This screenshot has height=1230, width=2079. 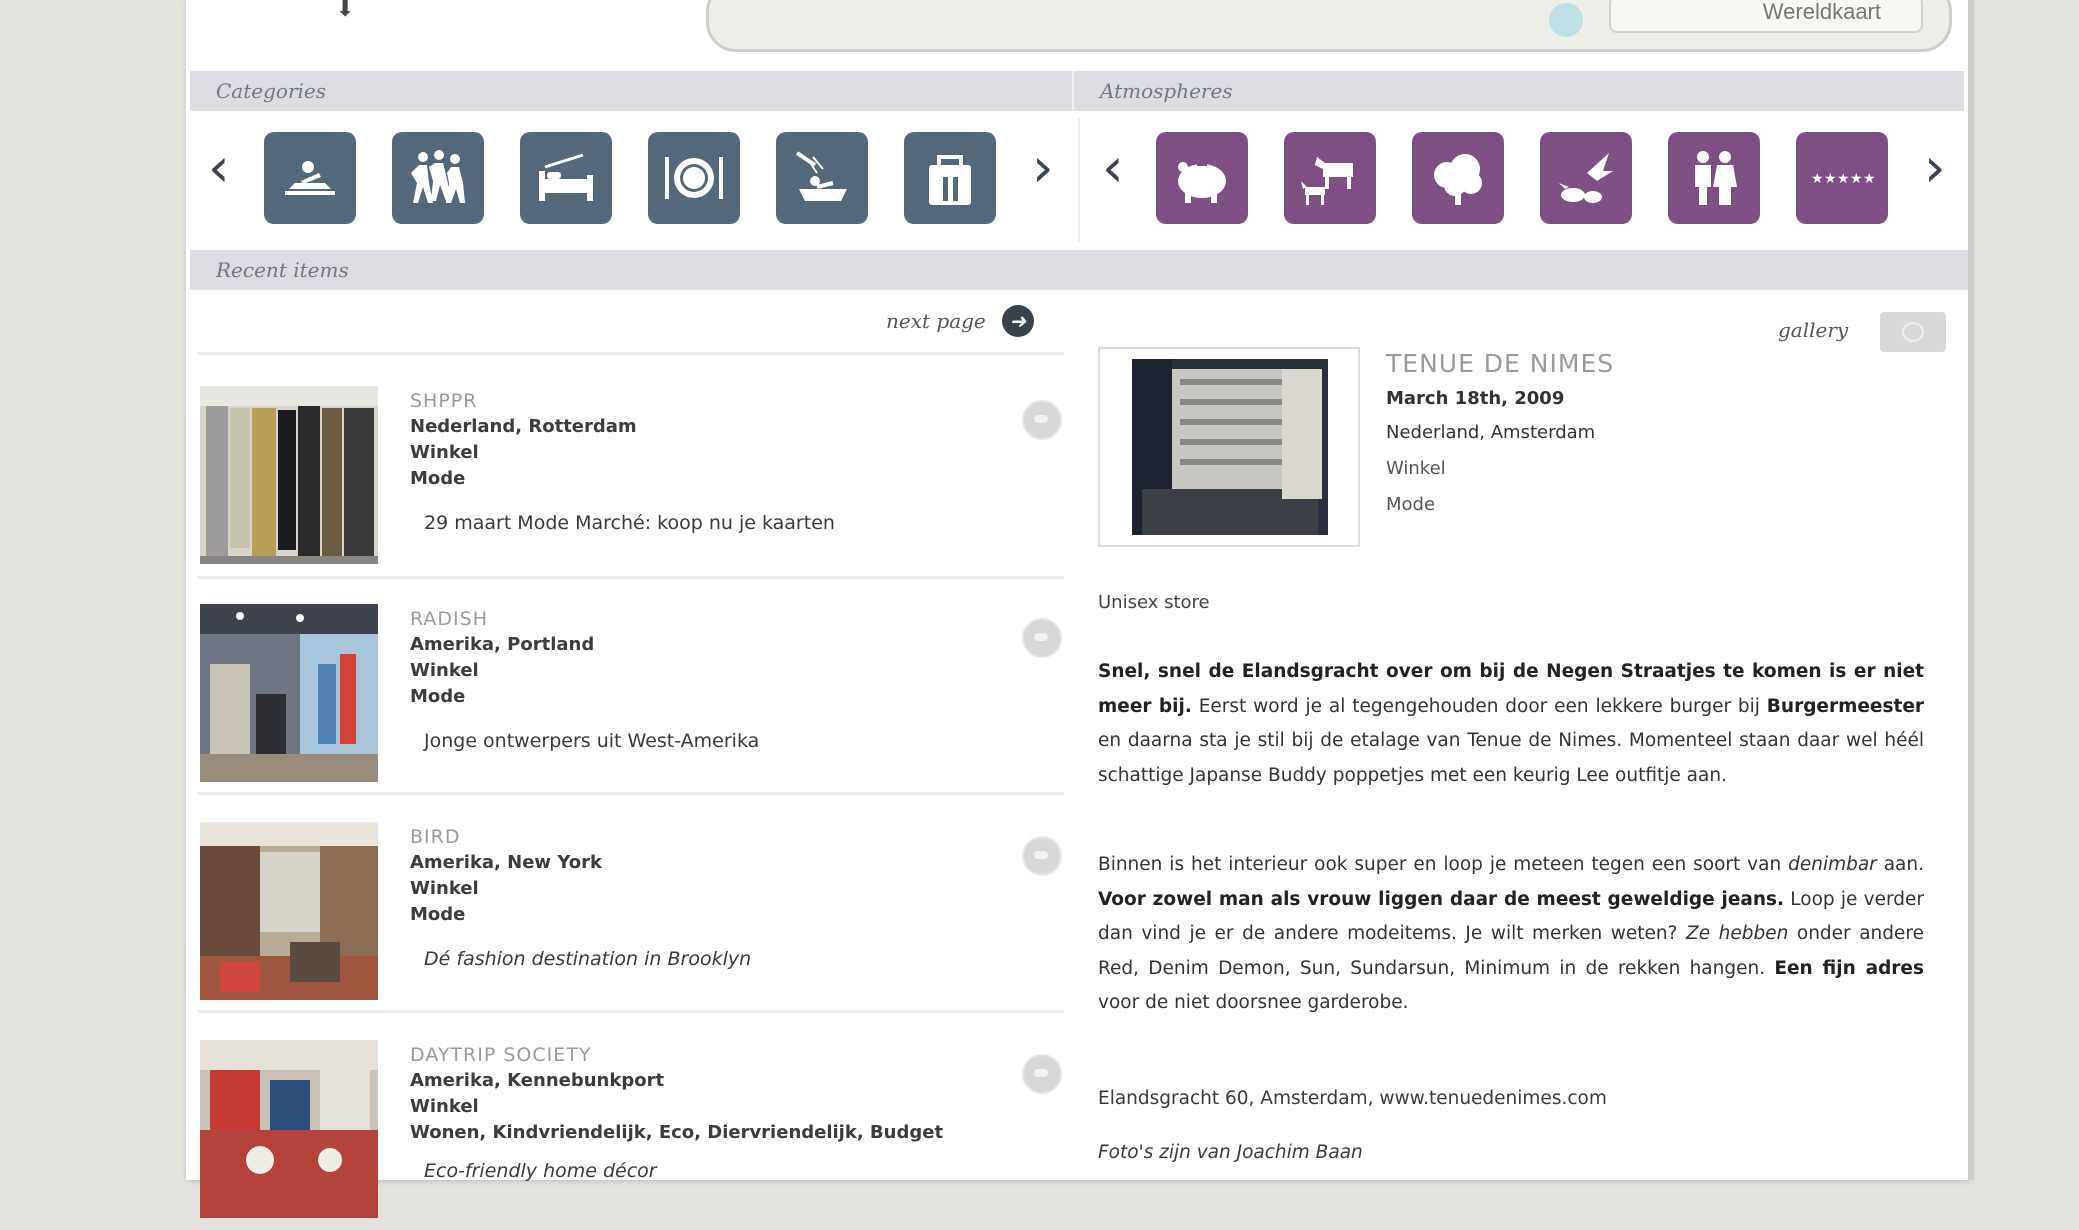 What do you see at coordinates (1253, 1002) in the screenshot?
I see `text-span: voor de niet doorsnee garderobe.` at bounding box center [1253, 1002].